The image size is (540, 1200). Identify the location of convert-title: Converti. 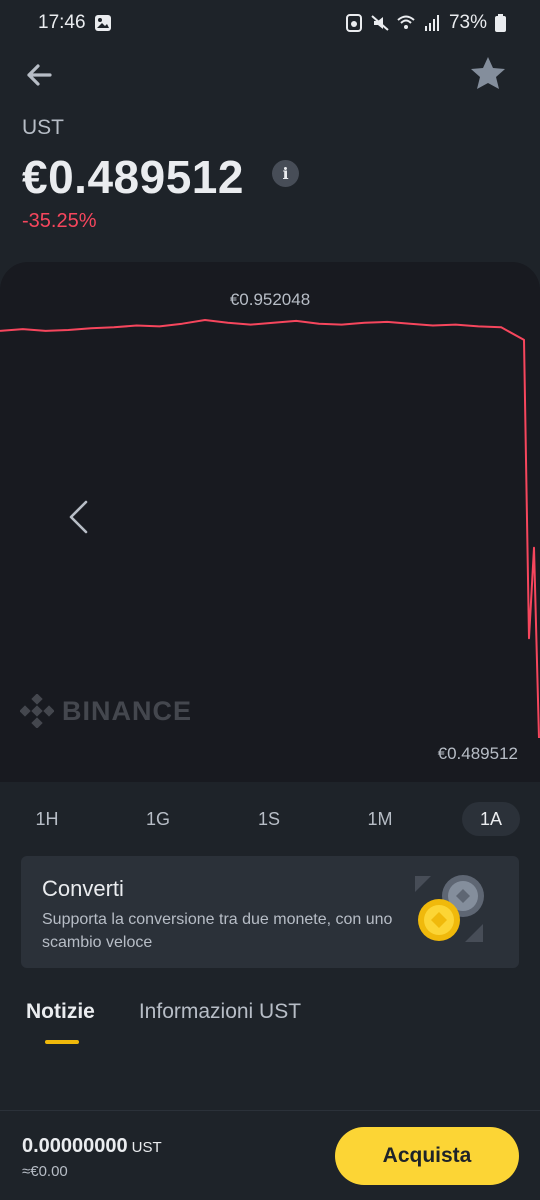
(83, 888).